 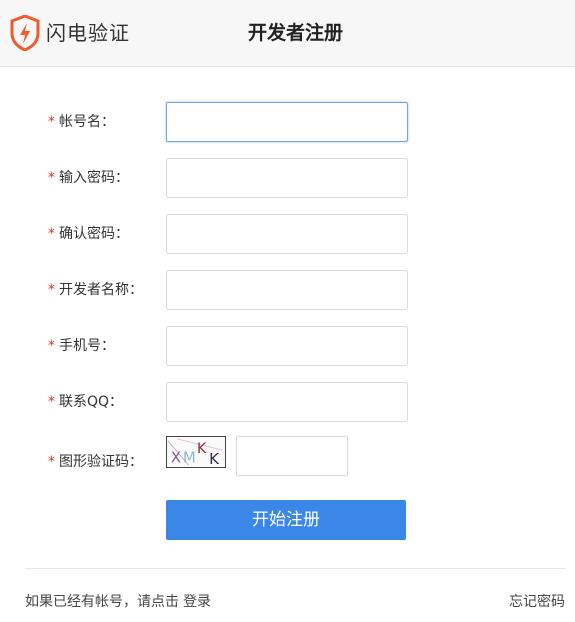 I want to click on qq-input, so click(x=287, y=402).